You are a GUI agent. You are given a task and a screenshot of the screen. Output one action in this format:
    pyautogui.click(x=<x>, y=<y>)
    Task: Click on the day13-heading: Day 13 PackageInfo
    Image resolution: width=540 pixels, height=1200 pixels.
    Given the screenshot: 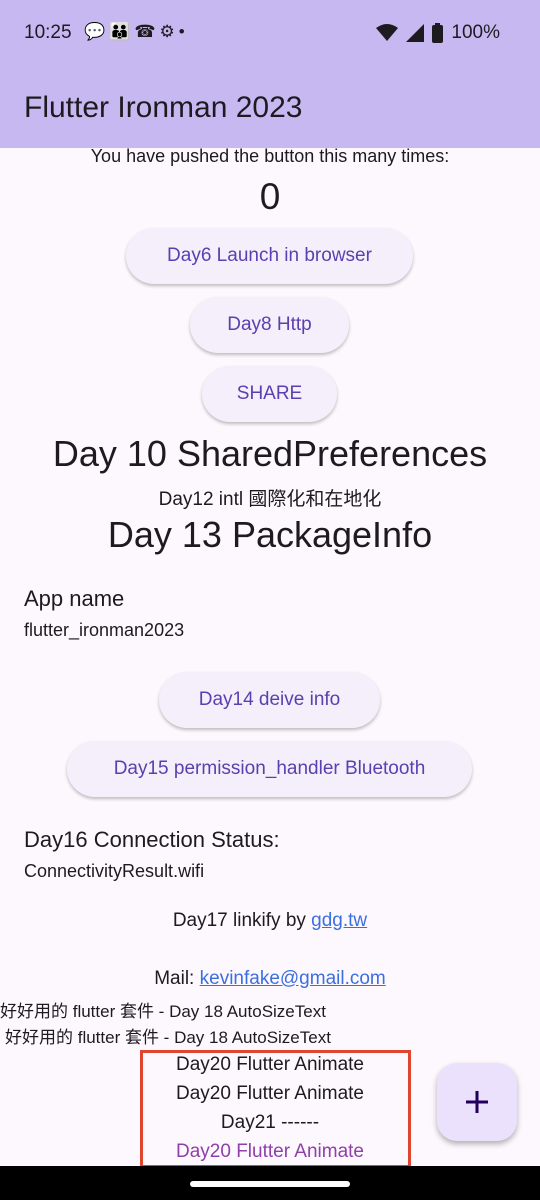 What is the action you would take?
    pyautogui.click(x=270, y=534)
    